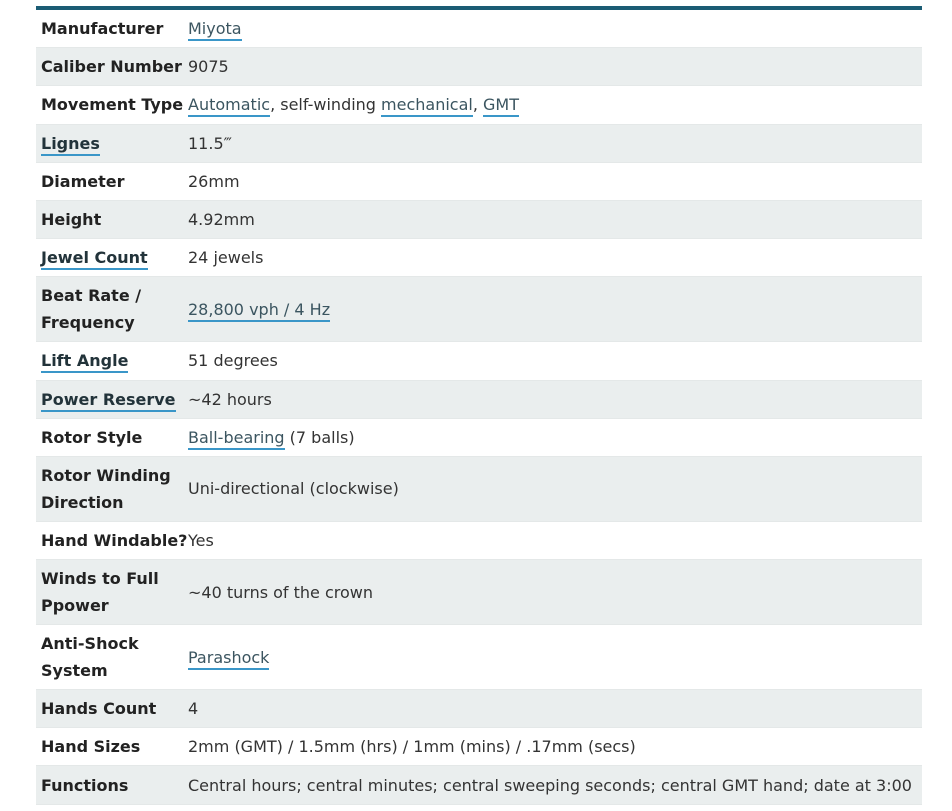 Image resolution: width=952 pixels, height=811 pixels. Describe the element at coordinates (230, 399) in the screenshot. I see `row-value: ~42 hours` at that location.